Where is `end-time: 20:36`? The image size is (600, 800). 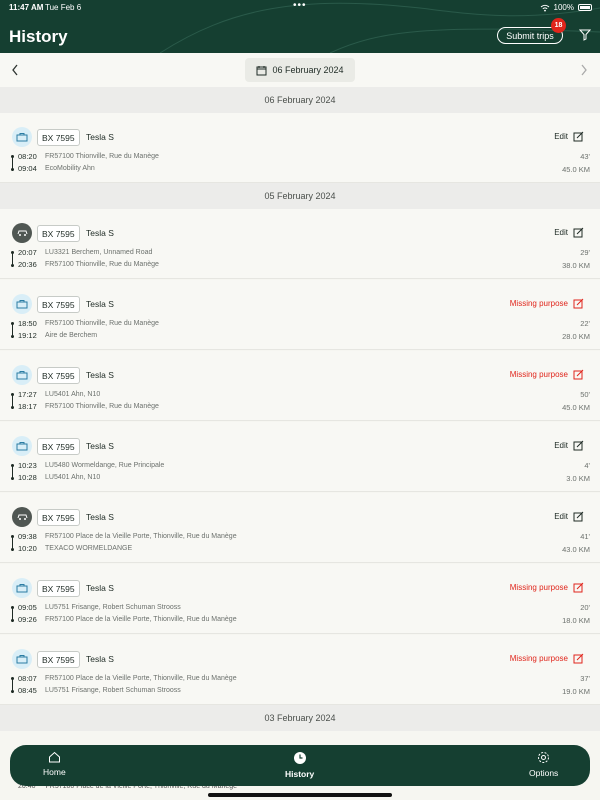
end-time: 20:36 is located at coordinates (27, 264).